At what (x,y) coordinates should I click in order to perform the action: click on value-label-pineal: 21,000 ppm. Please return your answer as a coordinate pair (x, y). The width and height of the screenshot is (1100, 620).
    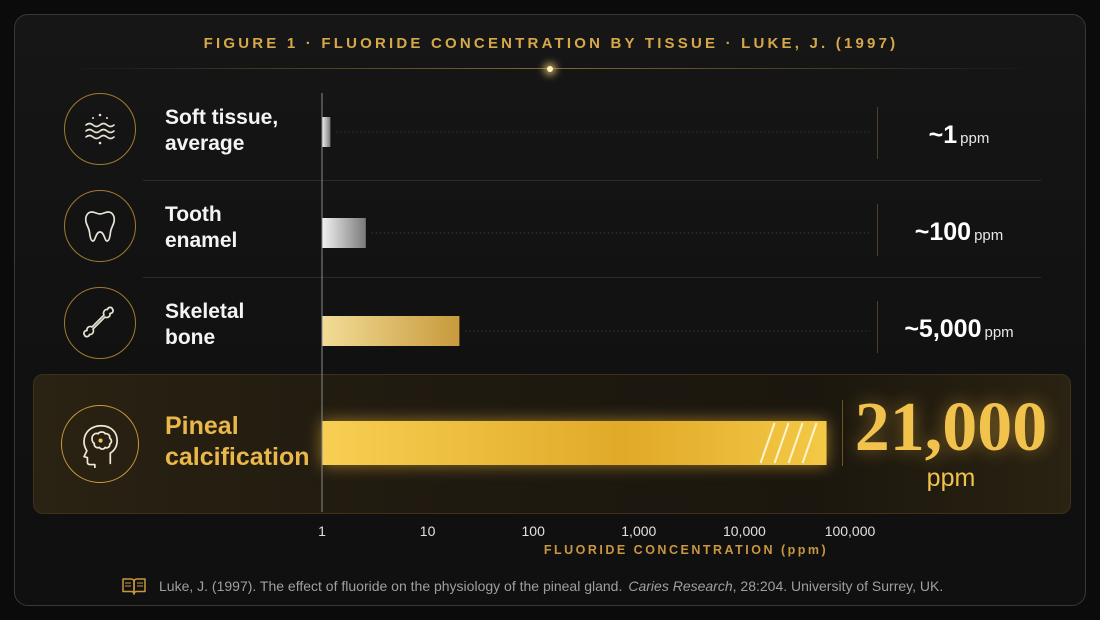
    Looking at the image, I should click on (951, 440).